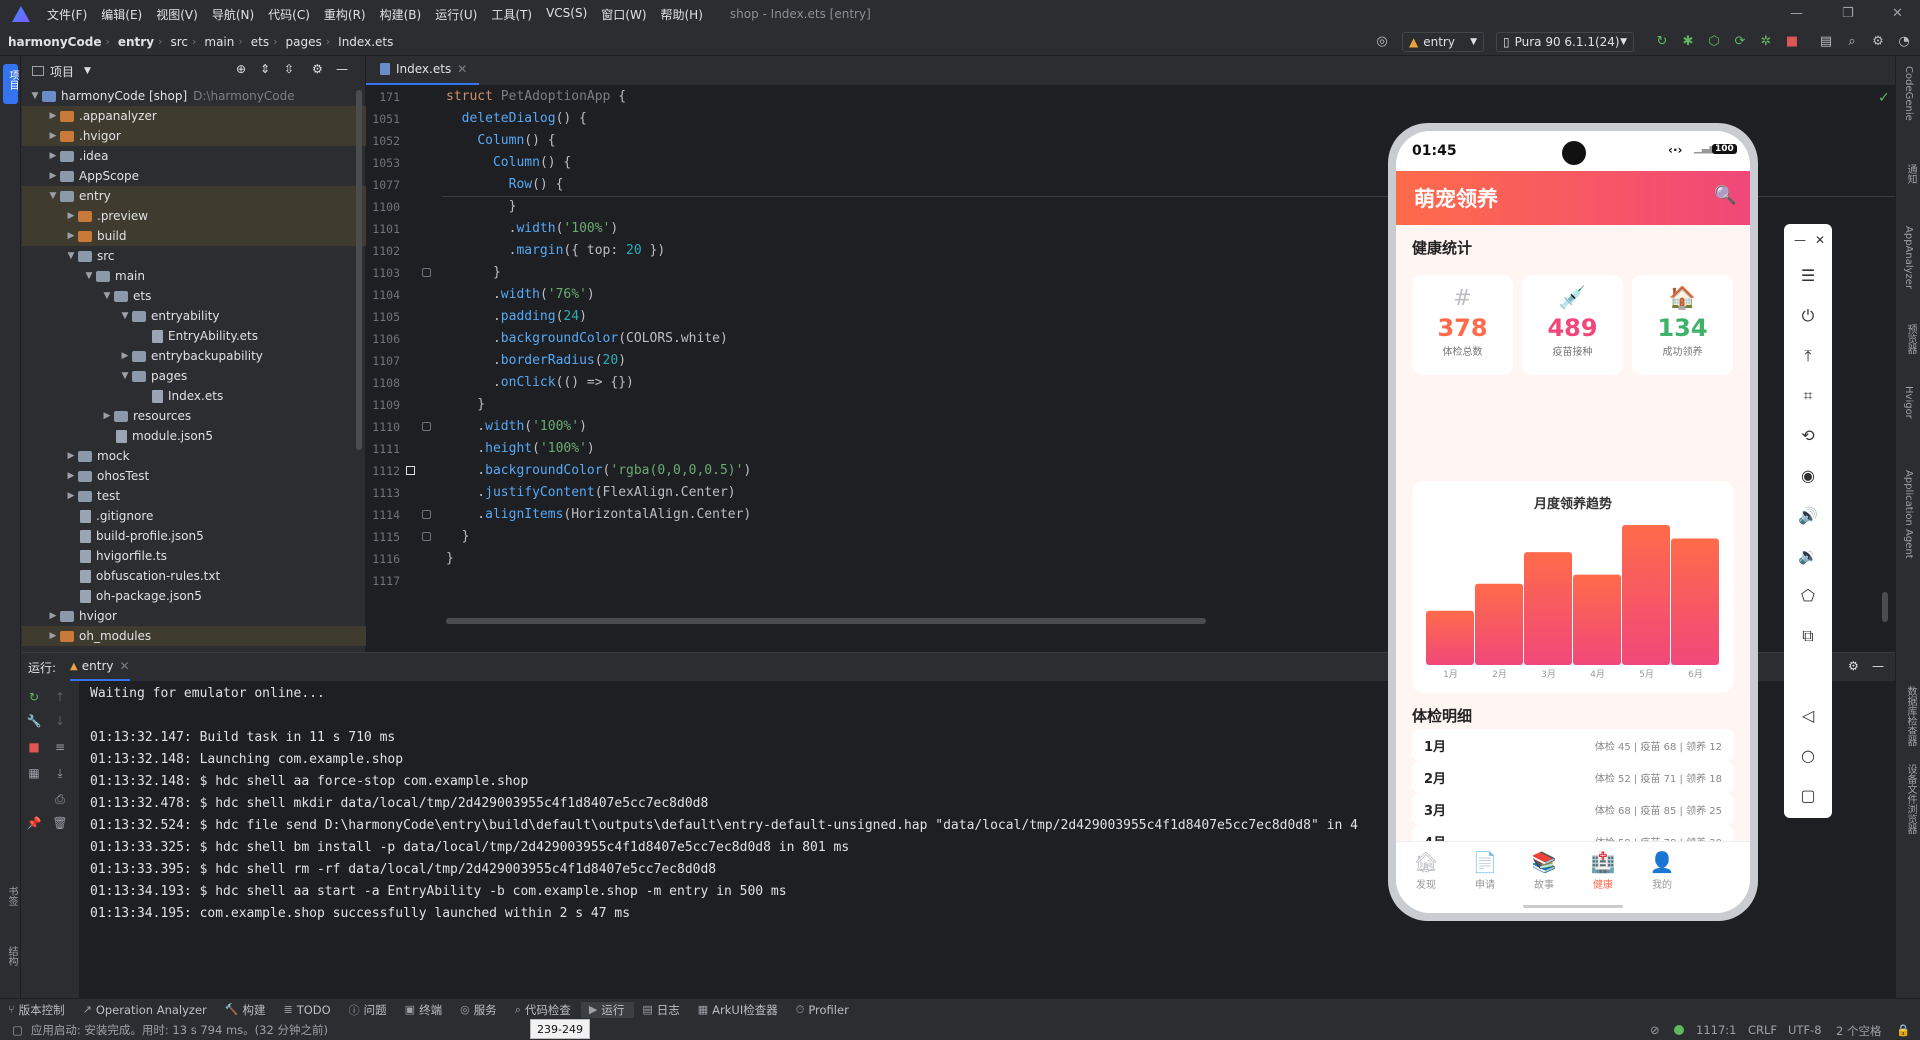 The height and width of the screenshot is (1040, 1920). What do you see at coordinates (520, 449) in the screenshot?
I see `code-line: .height('100%')` at bounding box center [520, 449].